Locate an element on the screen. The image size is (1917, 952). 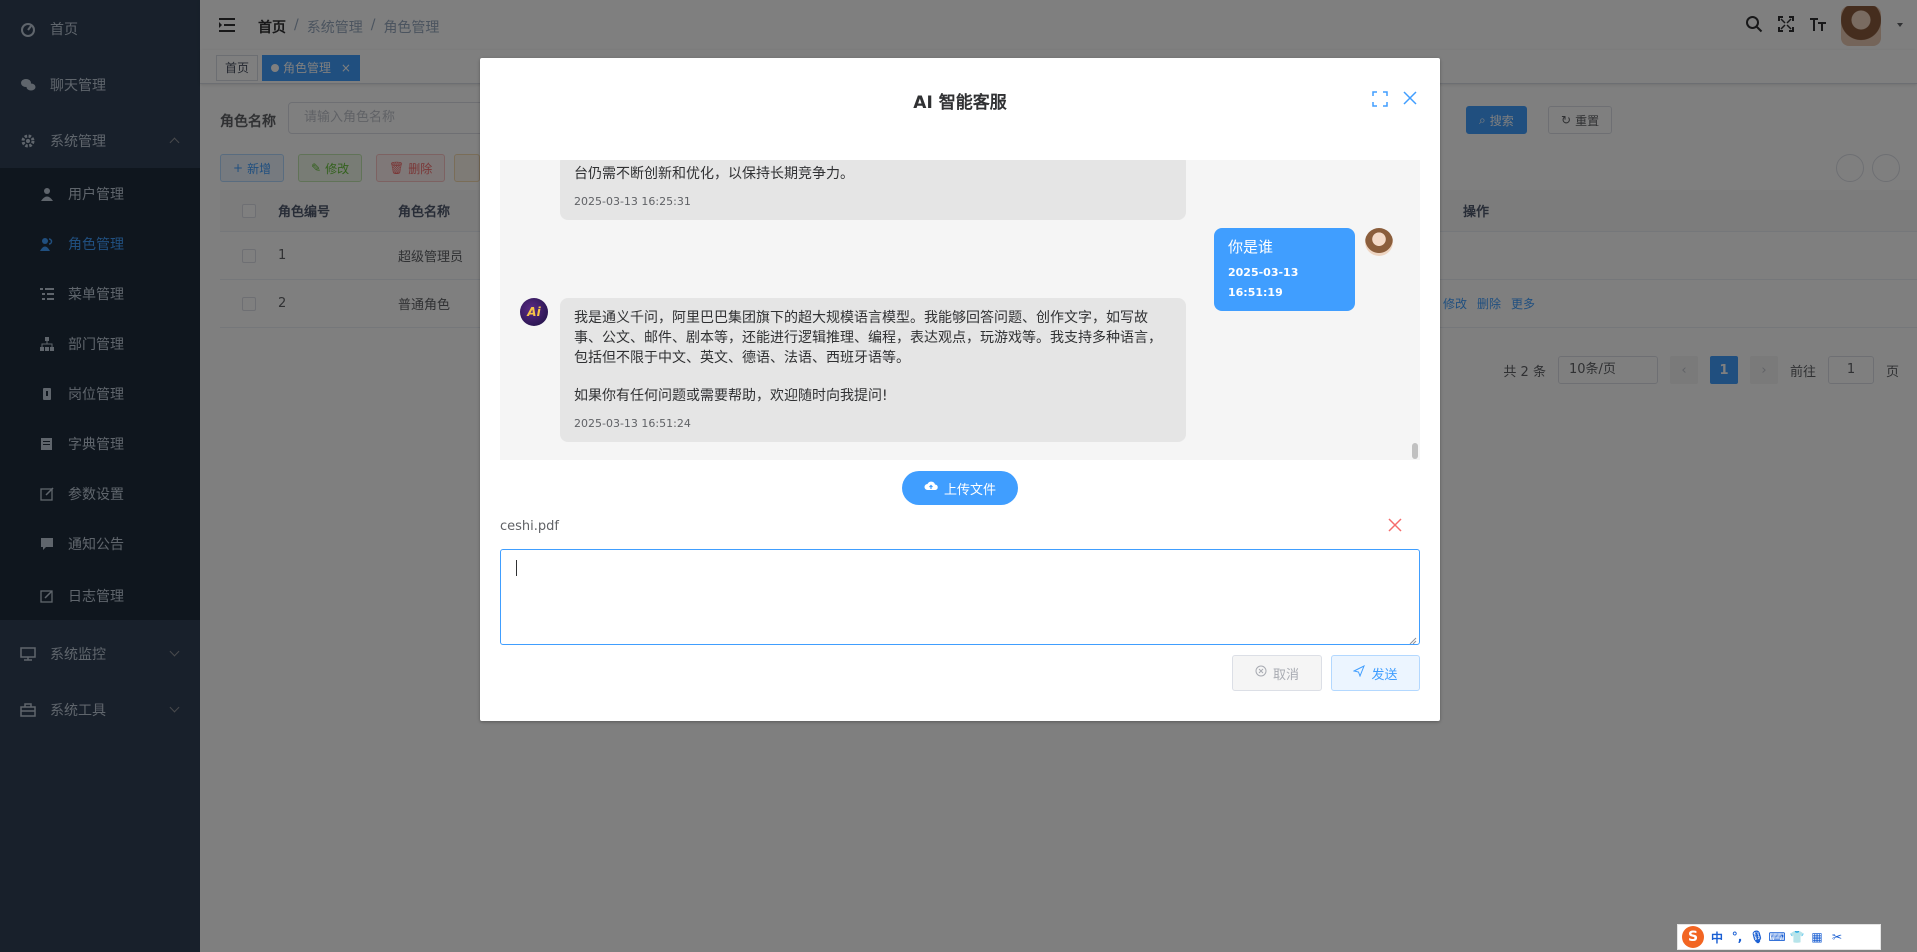
send-button: 发送 is located at coordinates (1375, 673).